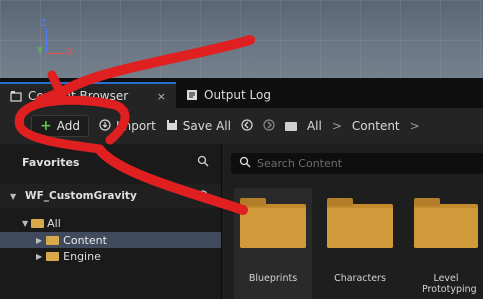 The height and width of the screenshot is (299, 483). I want to click on tree-item-all: ▼ All, so click(110, 223).